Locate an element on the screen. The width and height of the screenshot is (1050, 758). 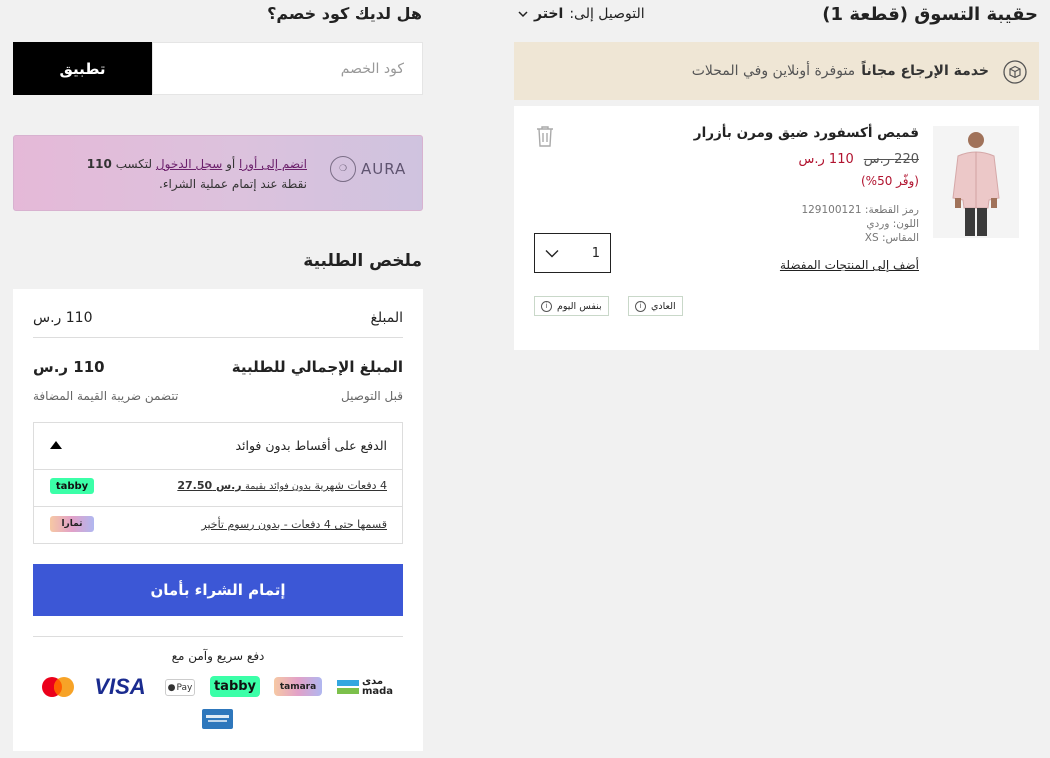
aura-logo-text: AURA is located at coordinates (384, 169).